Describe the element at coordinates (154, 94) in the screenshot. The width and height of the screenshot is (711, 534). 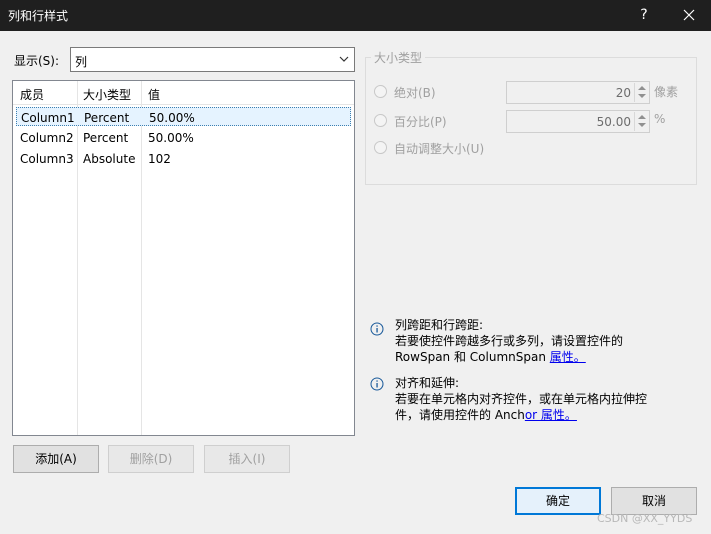
I see `header-value: 值` at that location.